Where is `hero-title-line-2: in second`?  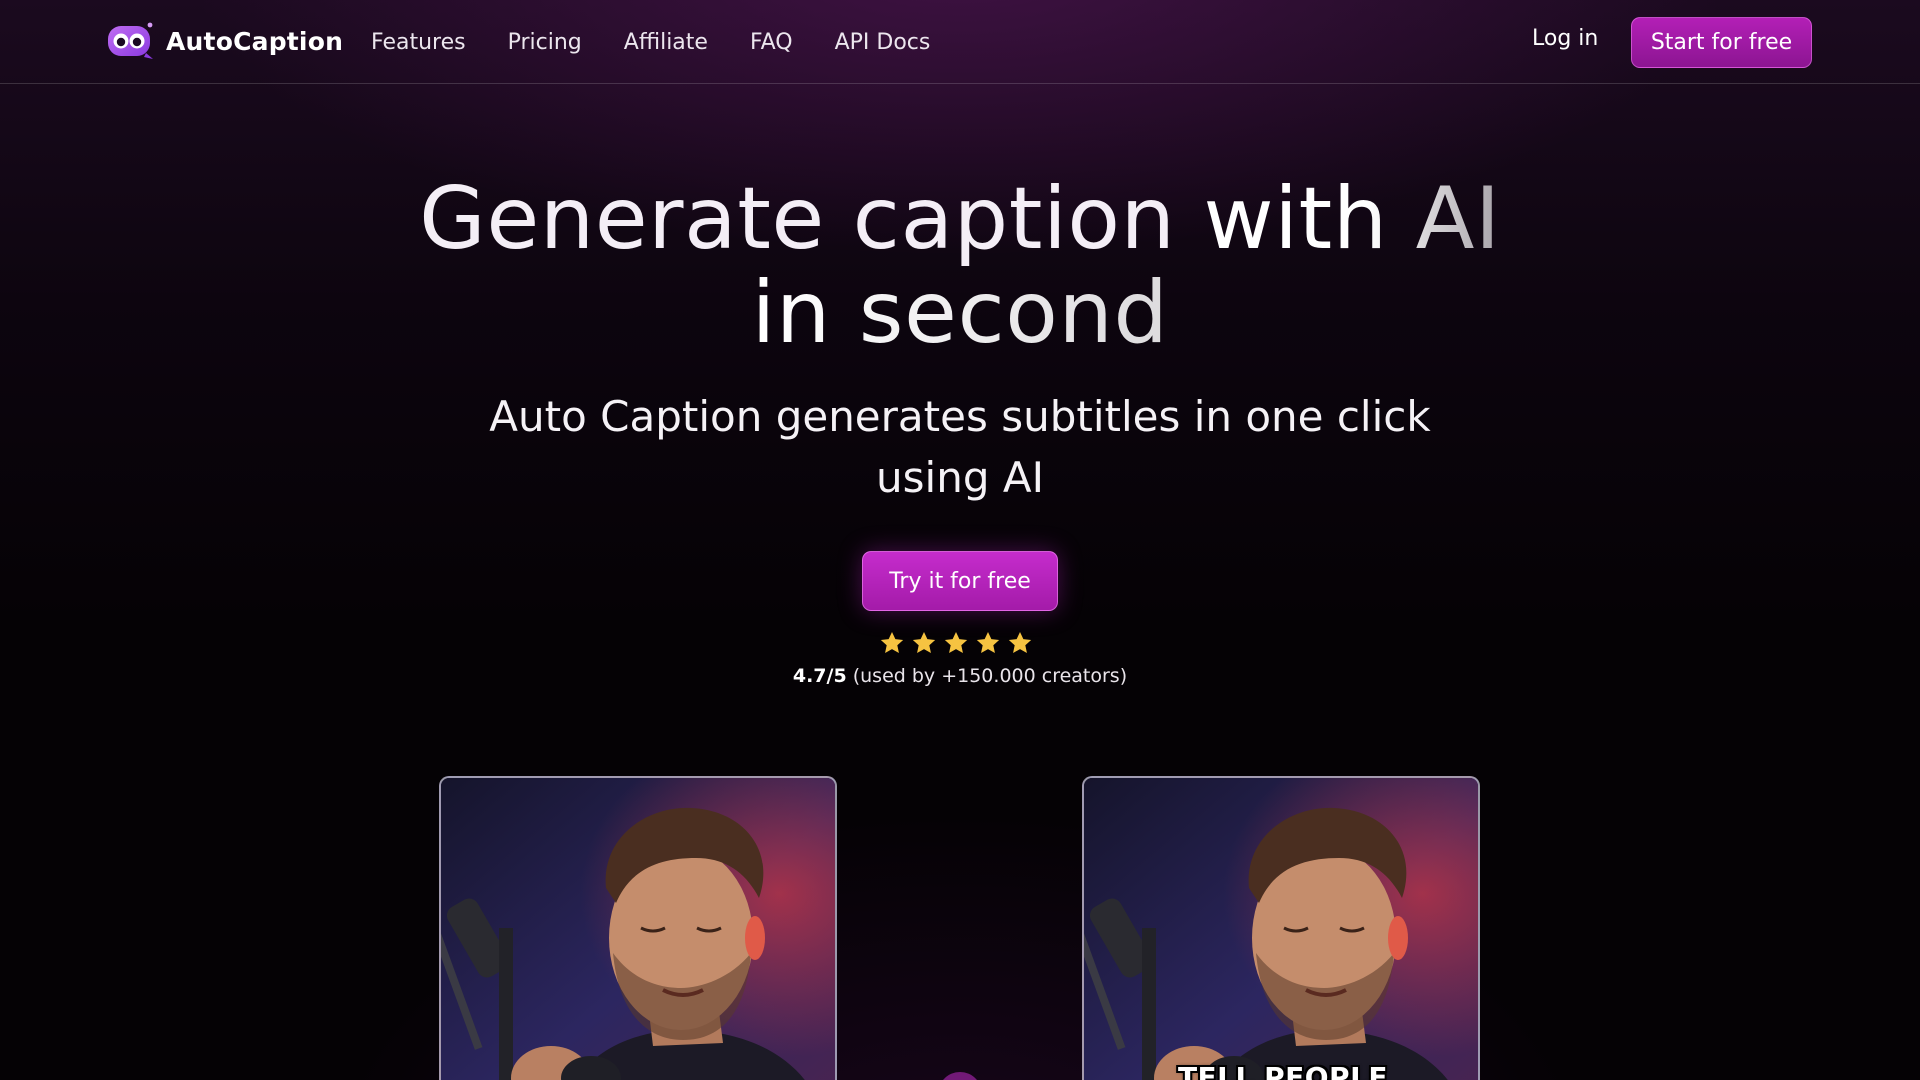
hero-title-line-2: in second is located at coordinates (960, 313).